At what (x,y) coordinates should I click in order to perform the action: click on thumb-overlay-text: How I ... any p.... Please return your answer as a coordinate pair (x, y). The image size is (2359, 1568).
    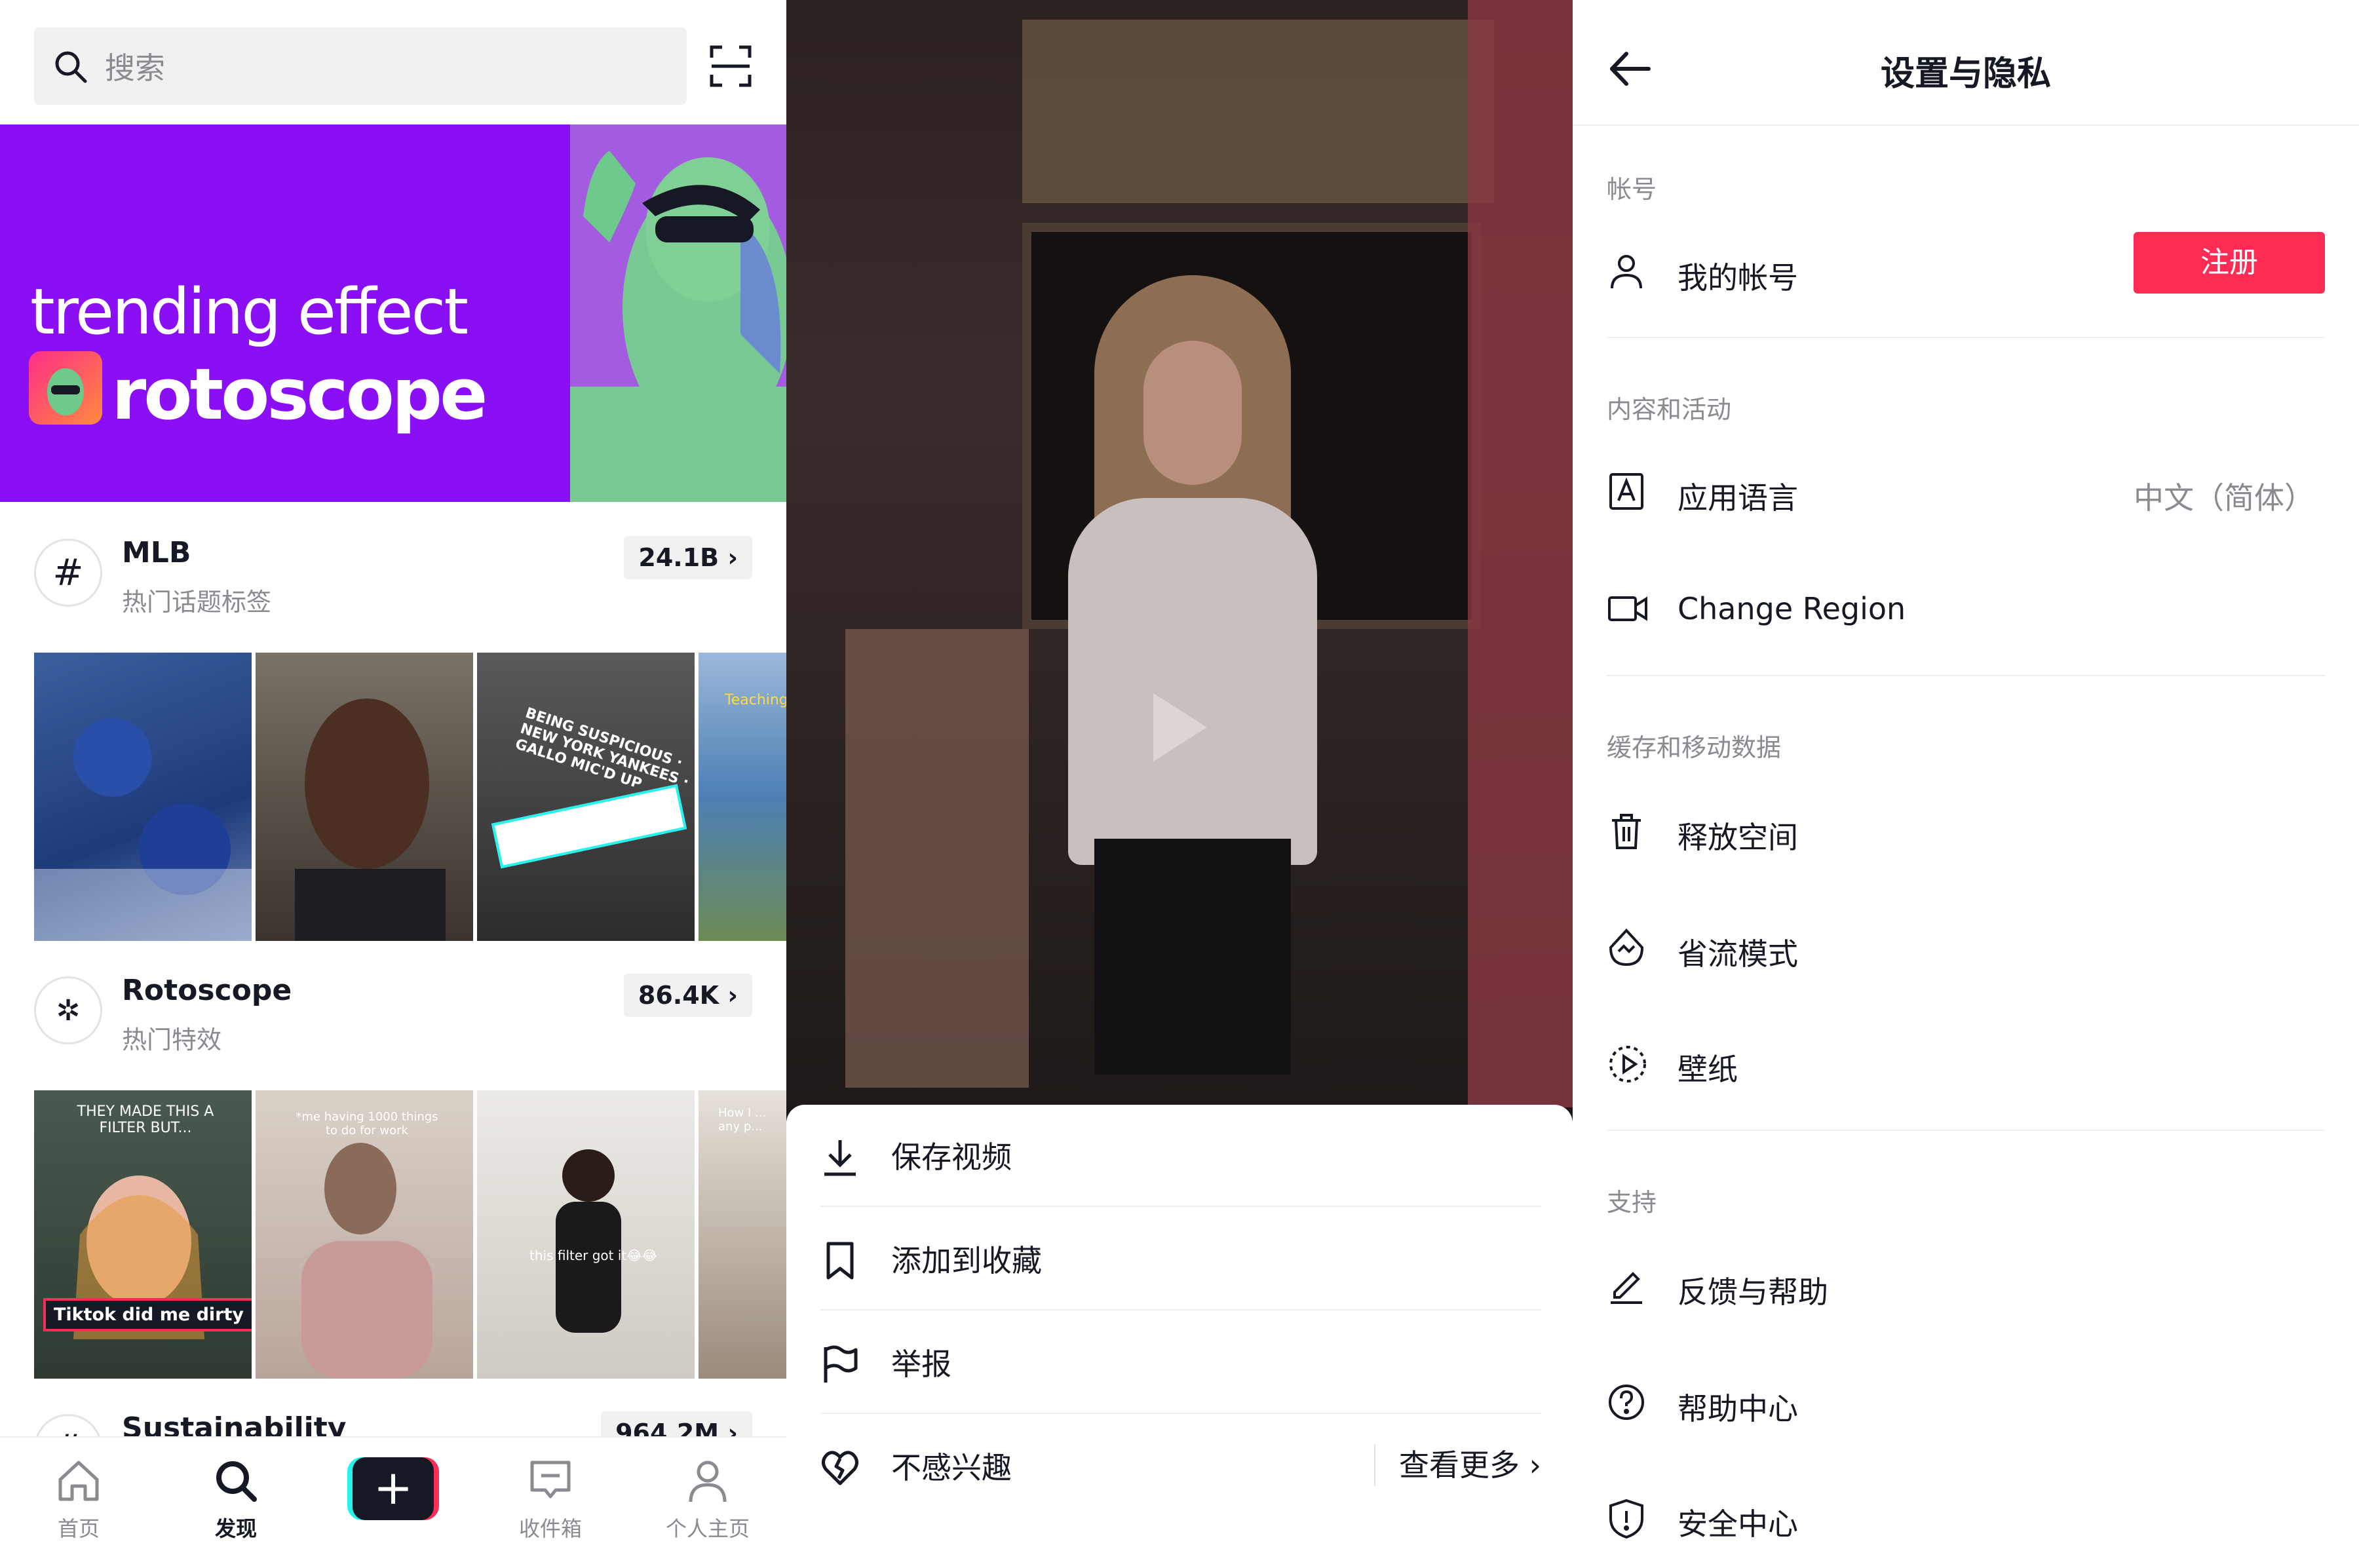
    Looking at the image, I should click on (742, 1120).